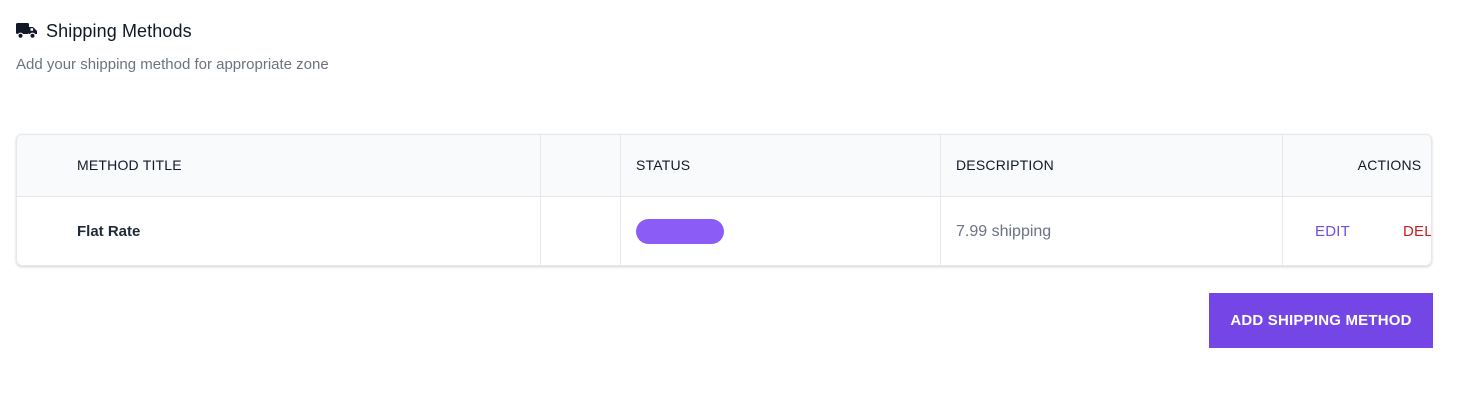 The width and height of the screenshot is (1464, 414). I want to click on method-title-cell: Flat Rate, so click(279, 230).